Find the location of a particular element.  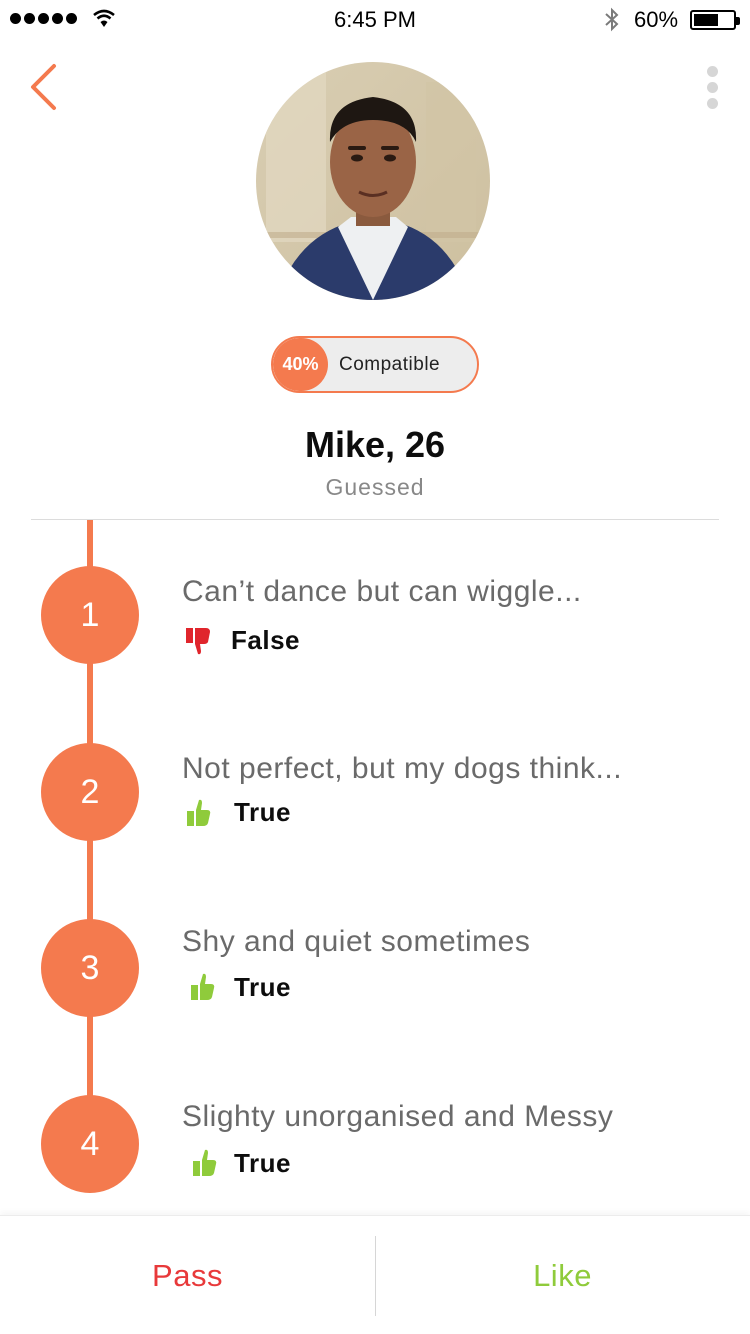

battery-fill is located at coordinates (706, 20).